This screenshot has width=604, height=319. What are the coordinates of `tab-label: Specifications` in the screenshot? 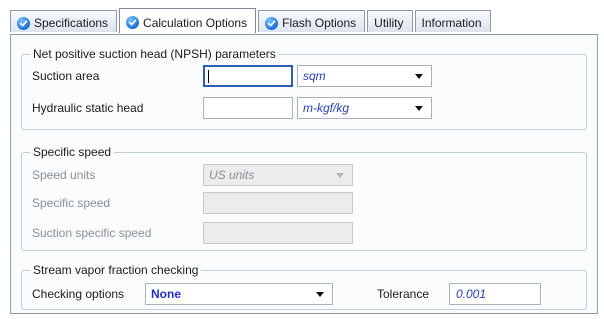 It's located at (71, 23).